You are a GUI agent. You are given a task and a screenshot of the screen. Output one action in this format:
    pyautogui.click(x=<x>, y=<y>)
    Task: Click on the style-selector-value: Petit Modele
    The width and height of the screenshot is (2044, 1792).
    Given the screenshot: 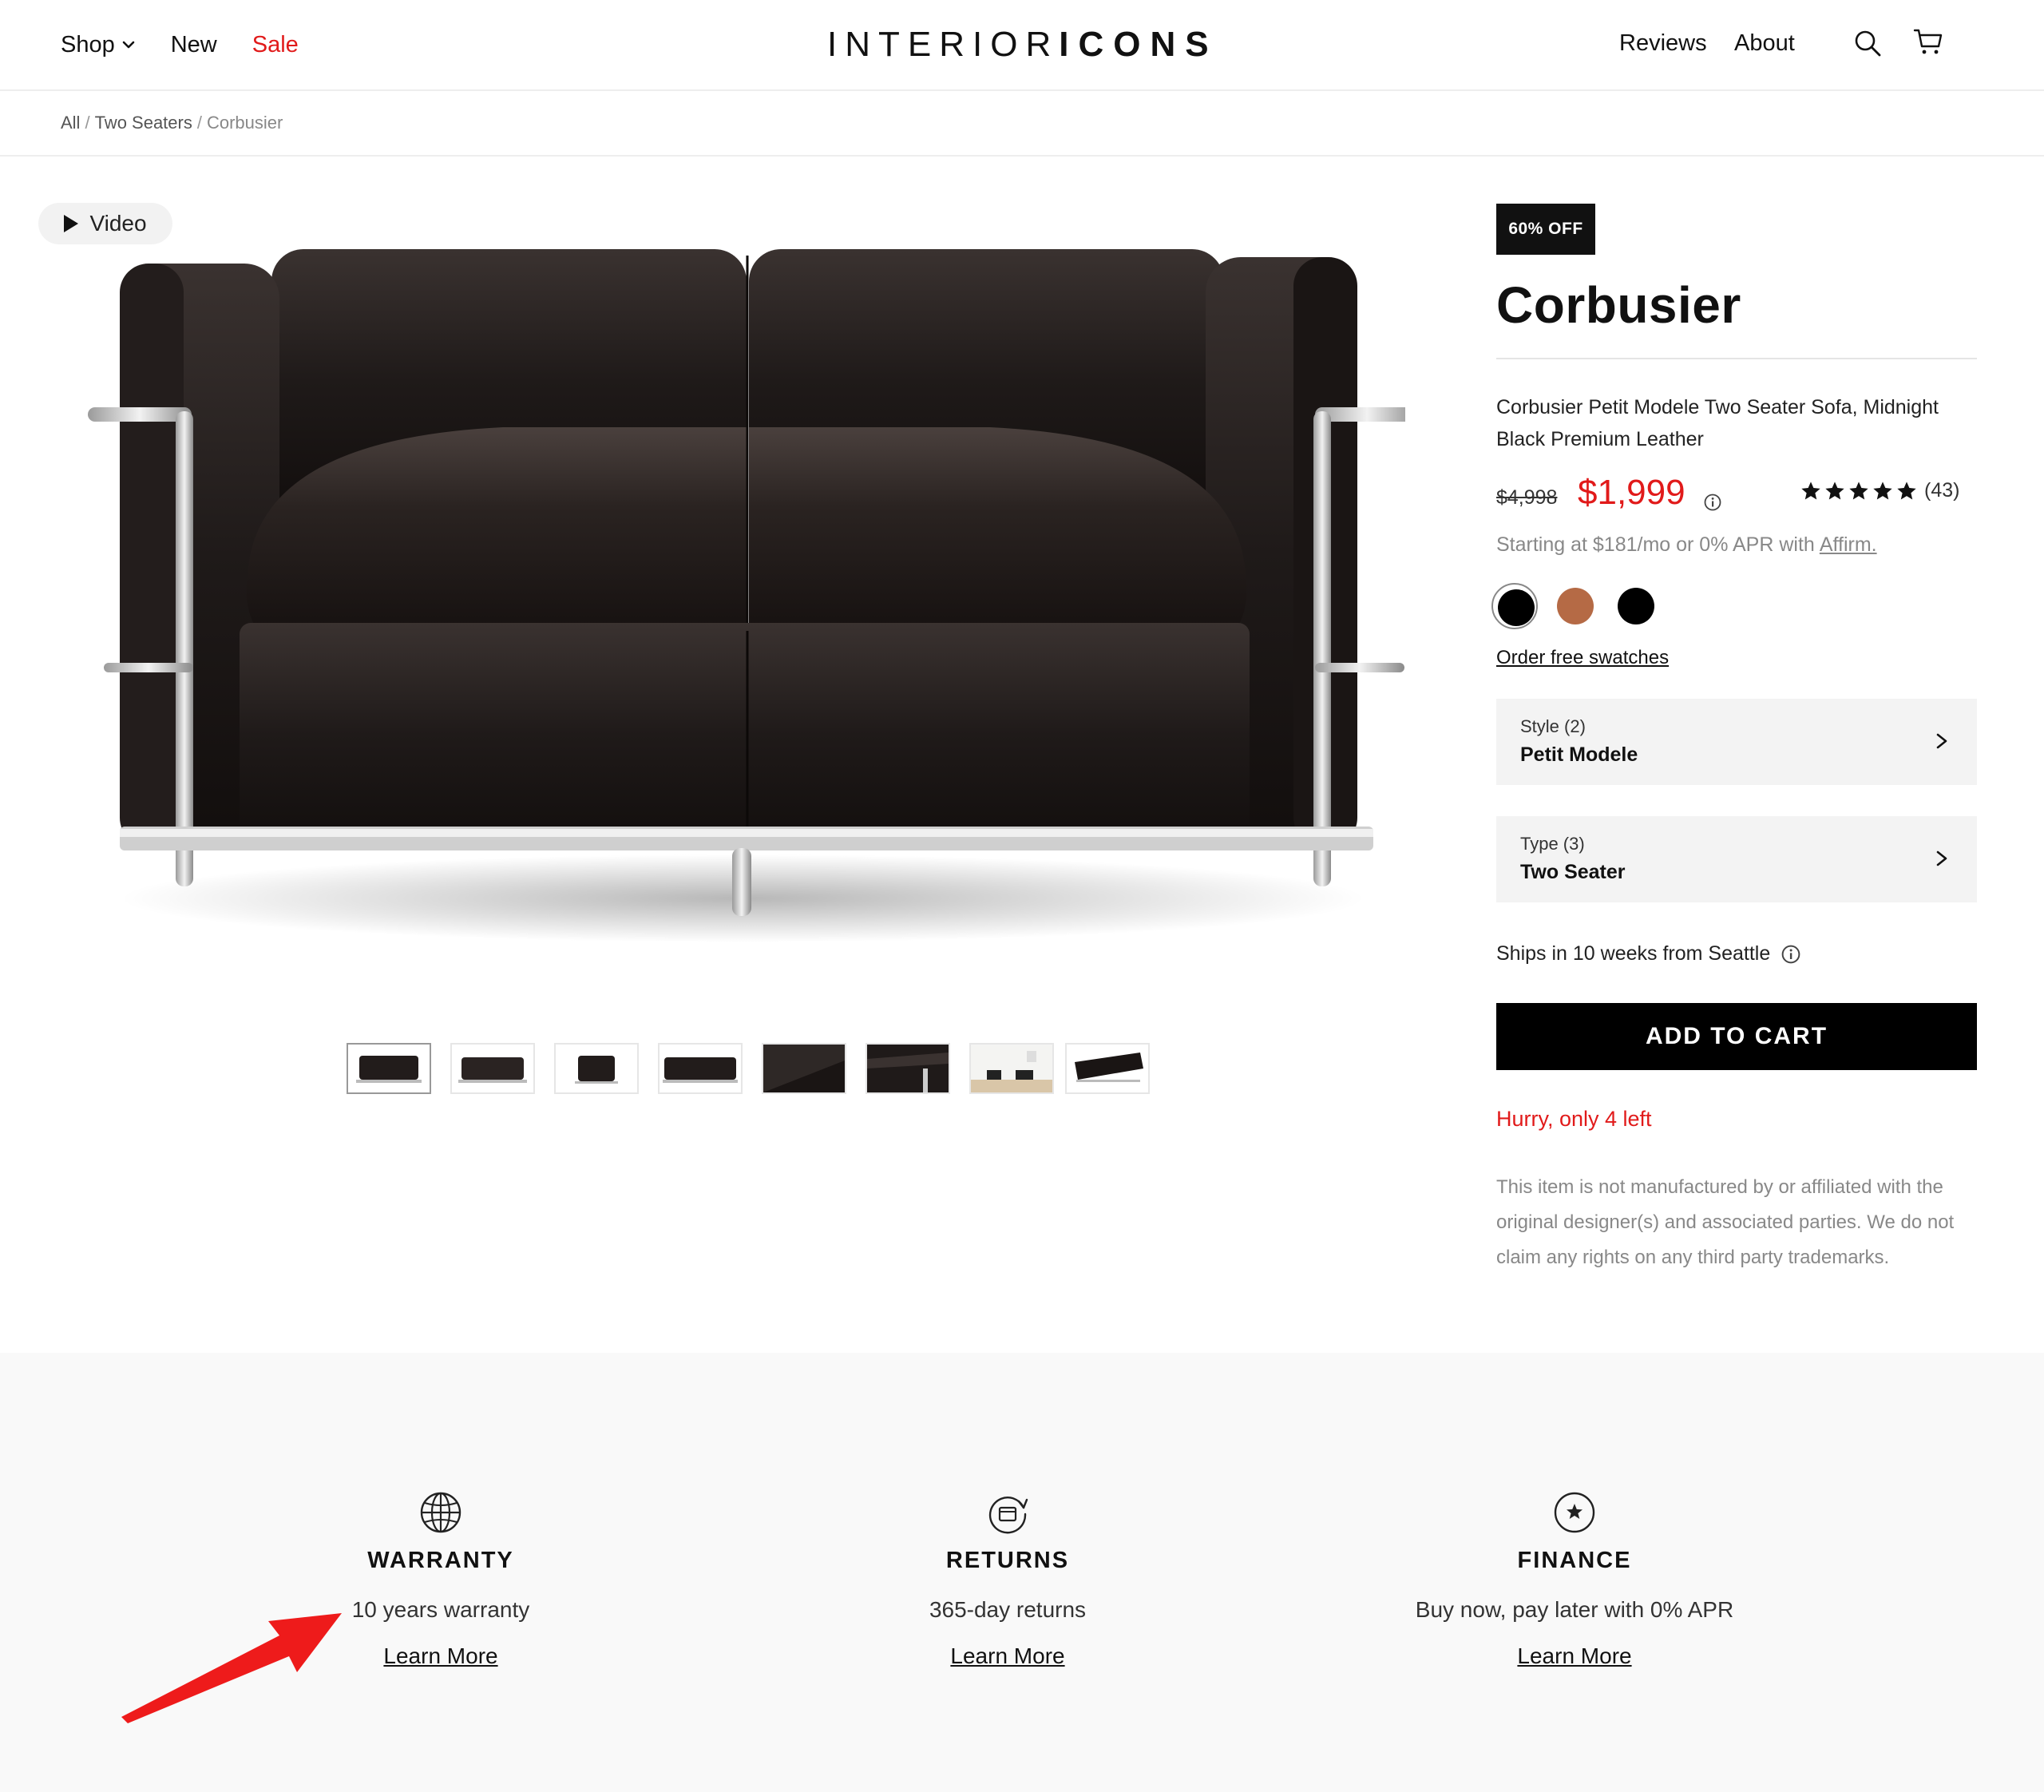 What is the action you would take?
    pyautogui.click(x=1579, y=754)
    